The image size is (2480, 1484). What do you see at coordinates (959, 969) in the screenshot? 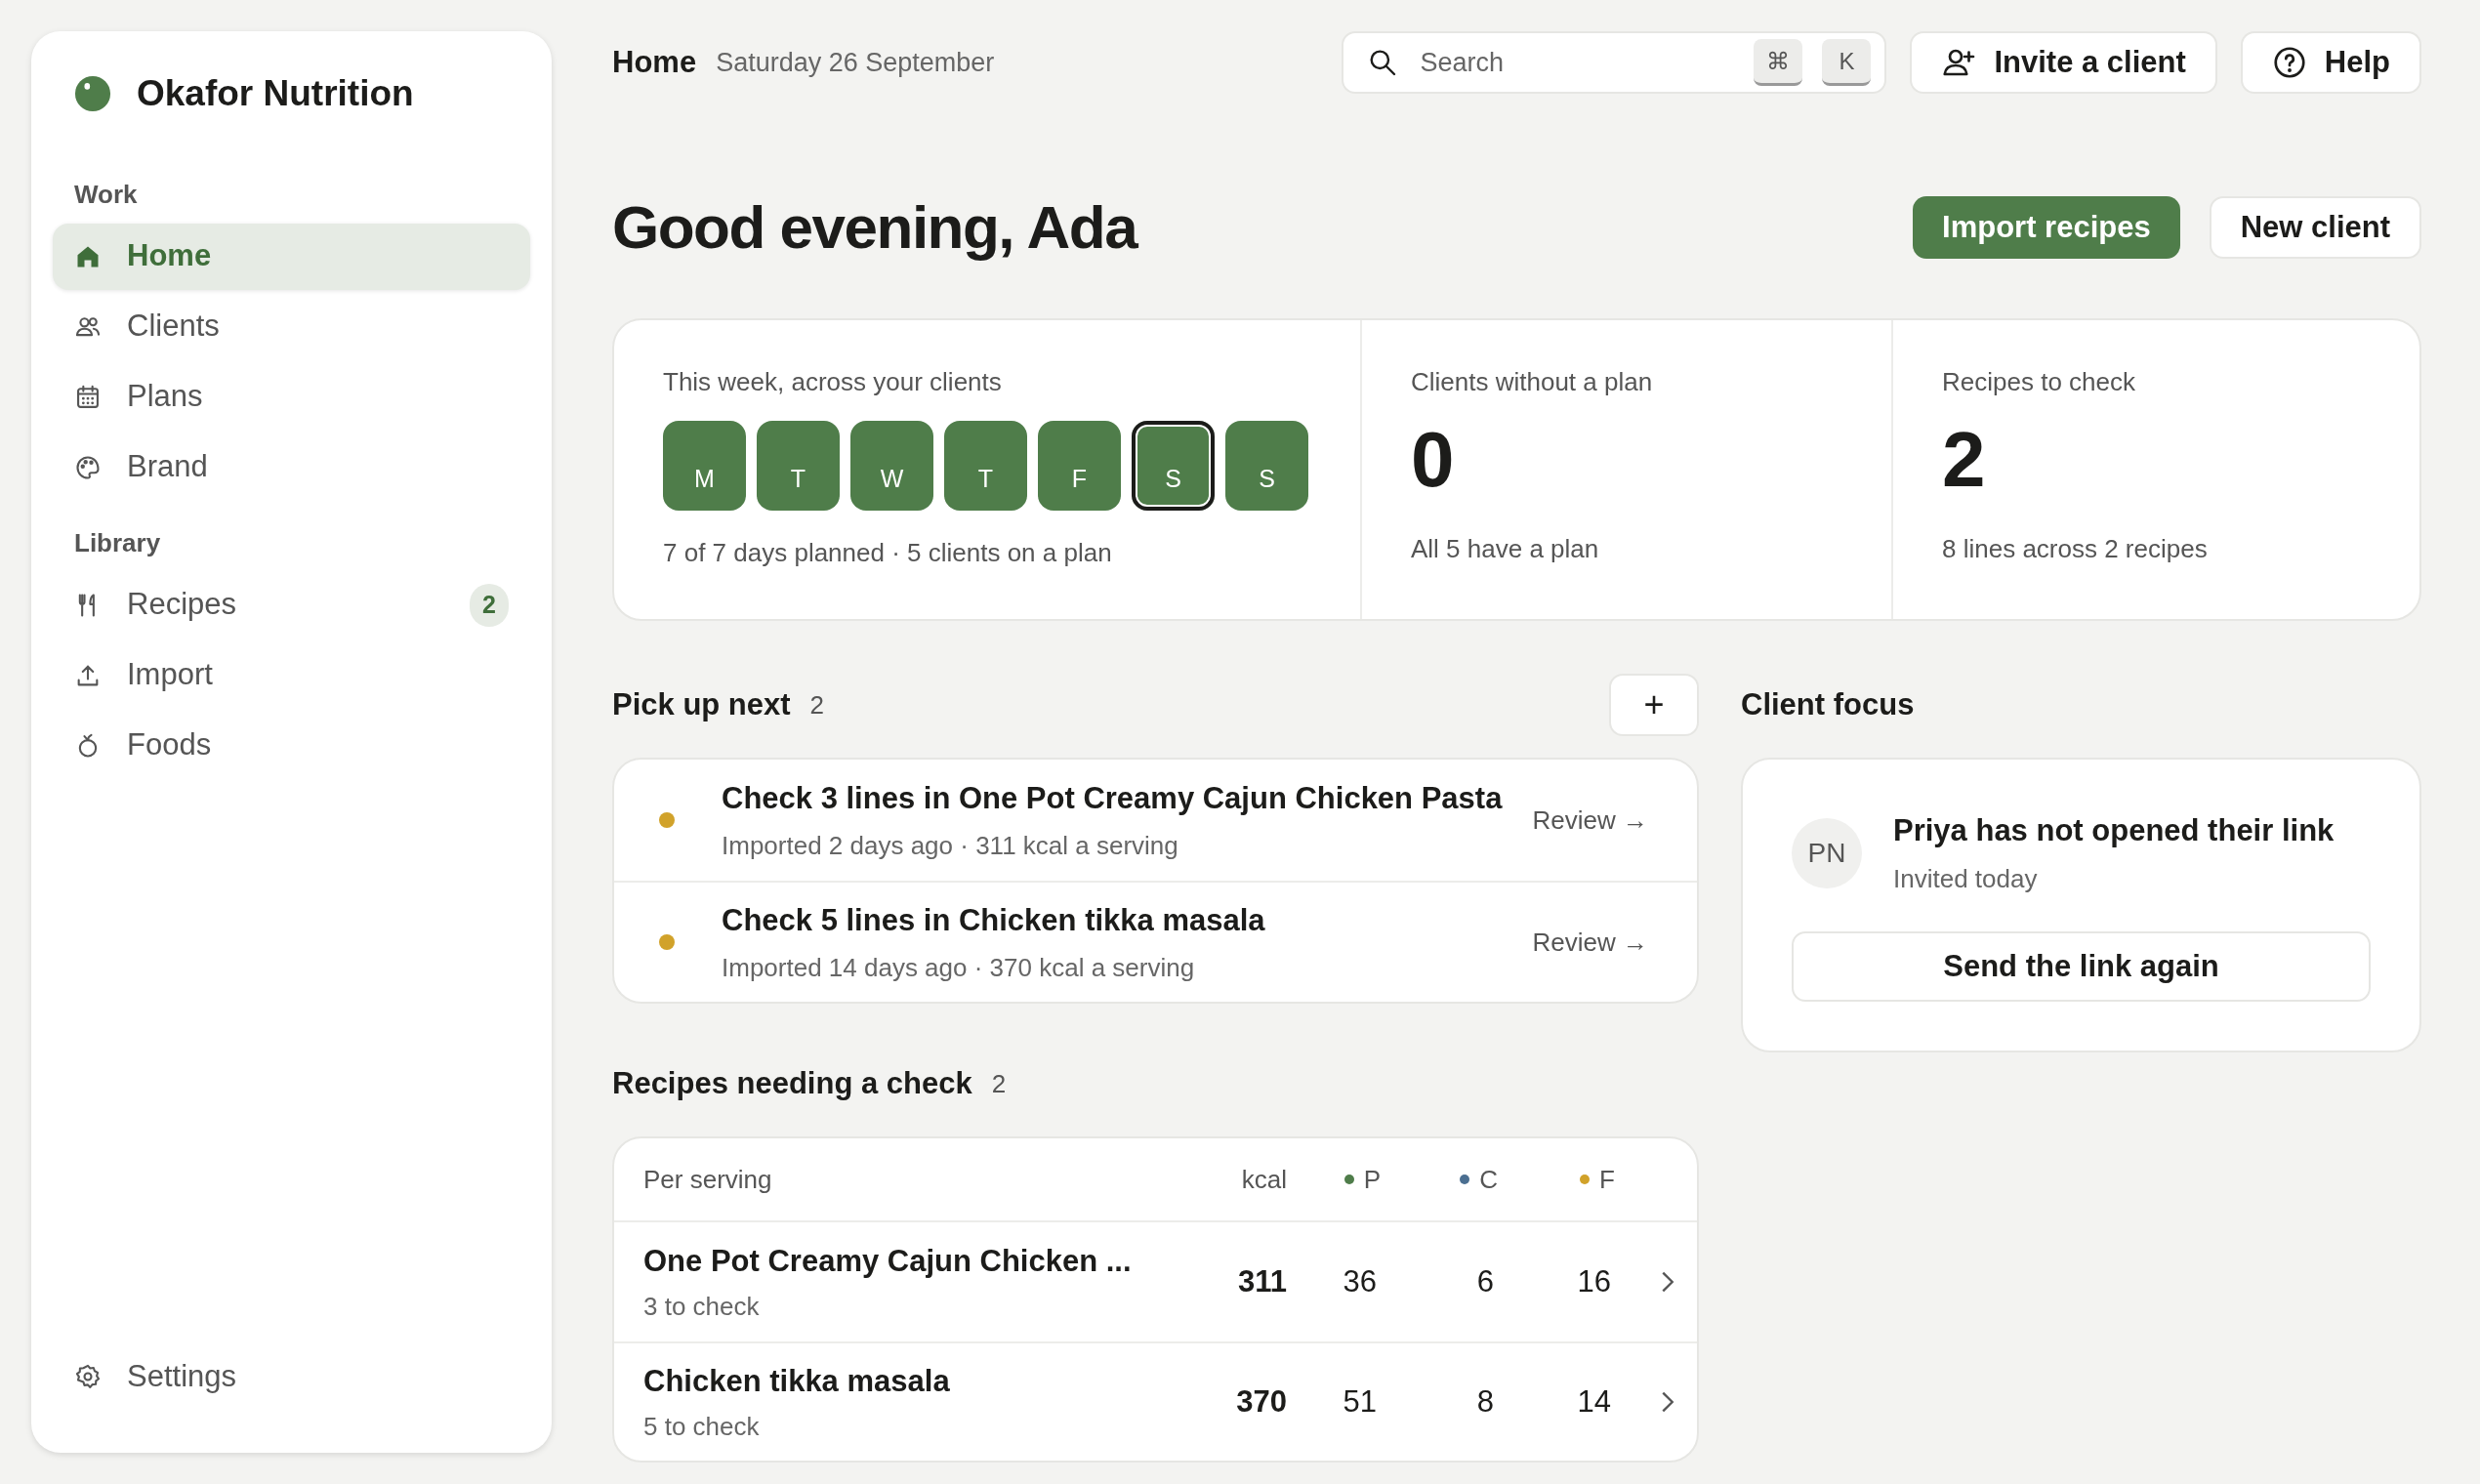
I see `task-meta: Imported 14 days ago · 370 kcal a serving` at bounding box center [959, 969].